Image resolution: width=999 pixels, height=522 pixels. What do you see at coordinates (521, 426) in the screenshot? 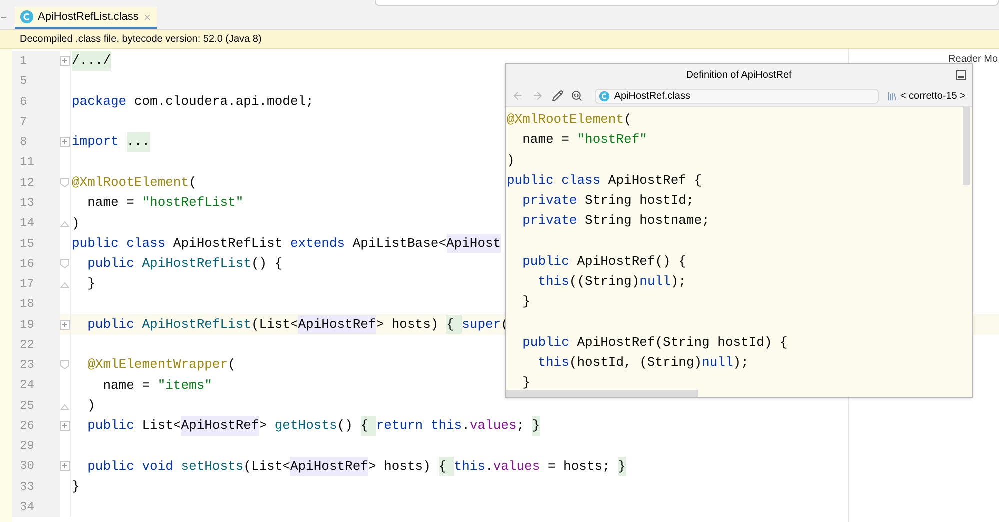
I see `code-text: ;` at bounding box center [521, 426].